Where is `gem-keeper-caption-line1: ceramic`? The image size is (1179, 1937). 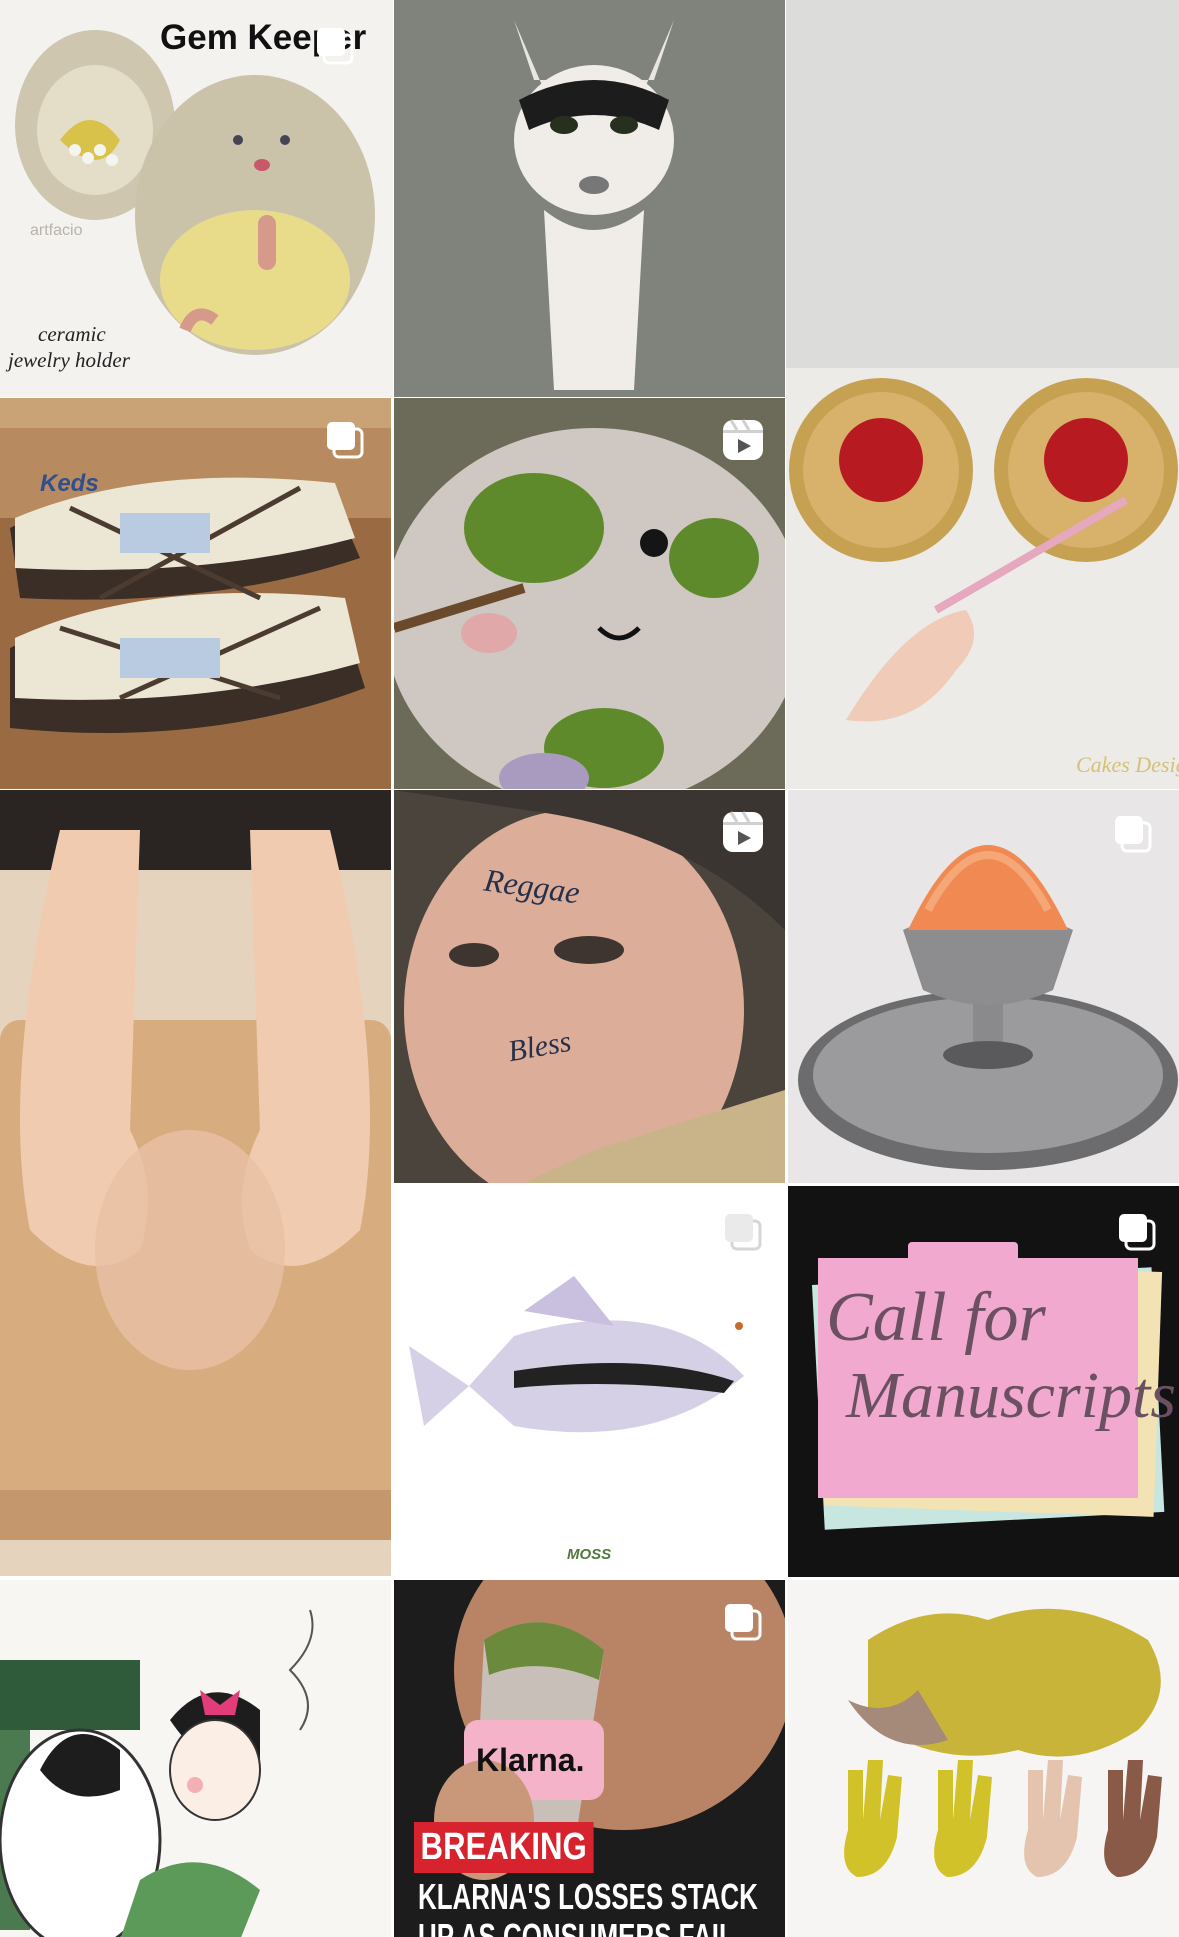 gem-keeper-caption-line1: ceramic is located at coordinates (72, 334).